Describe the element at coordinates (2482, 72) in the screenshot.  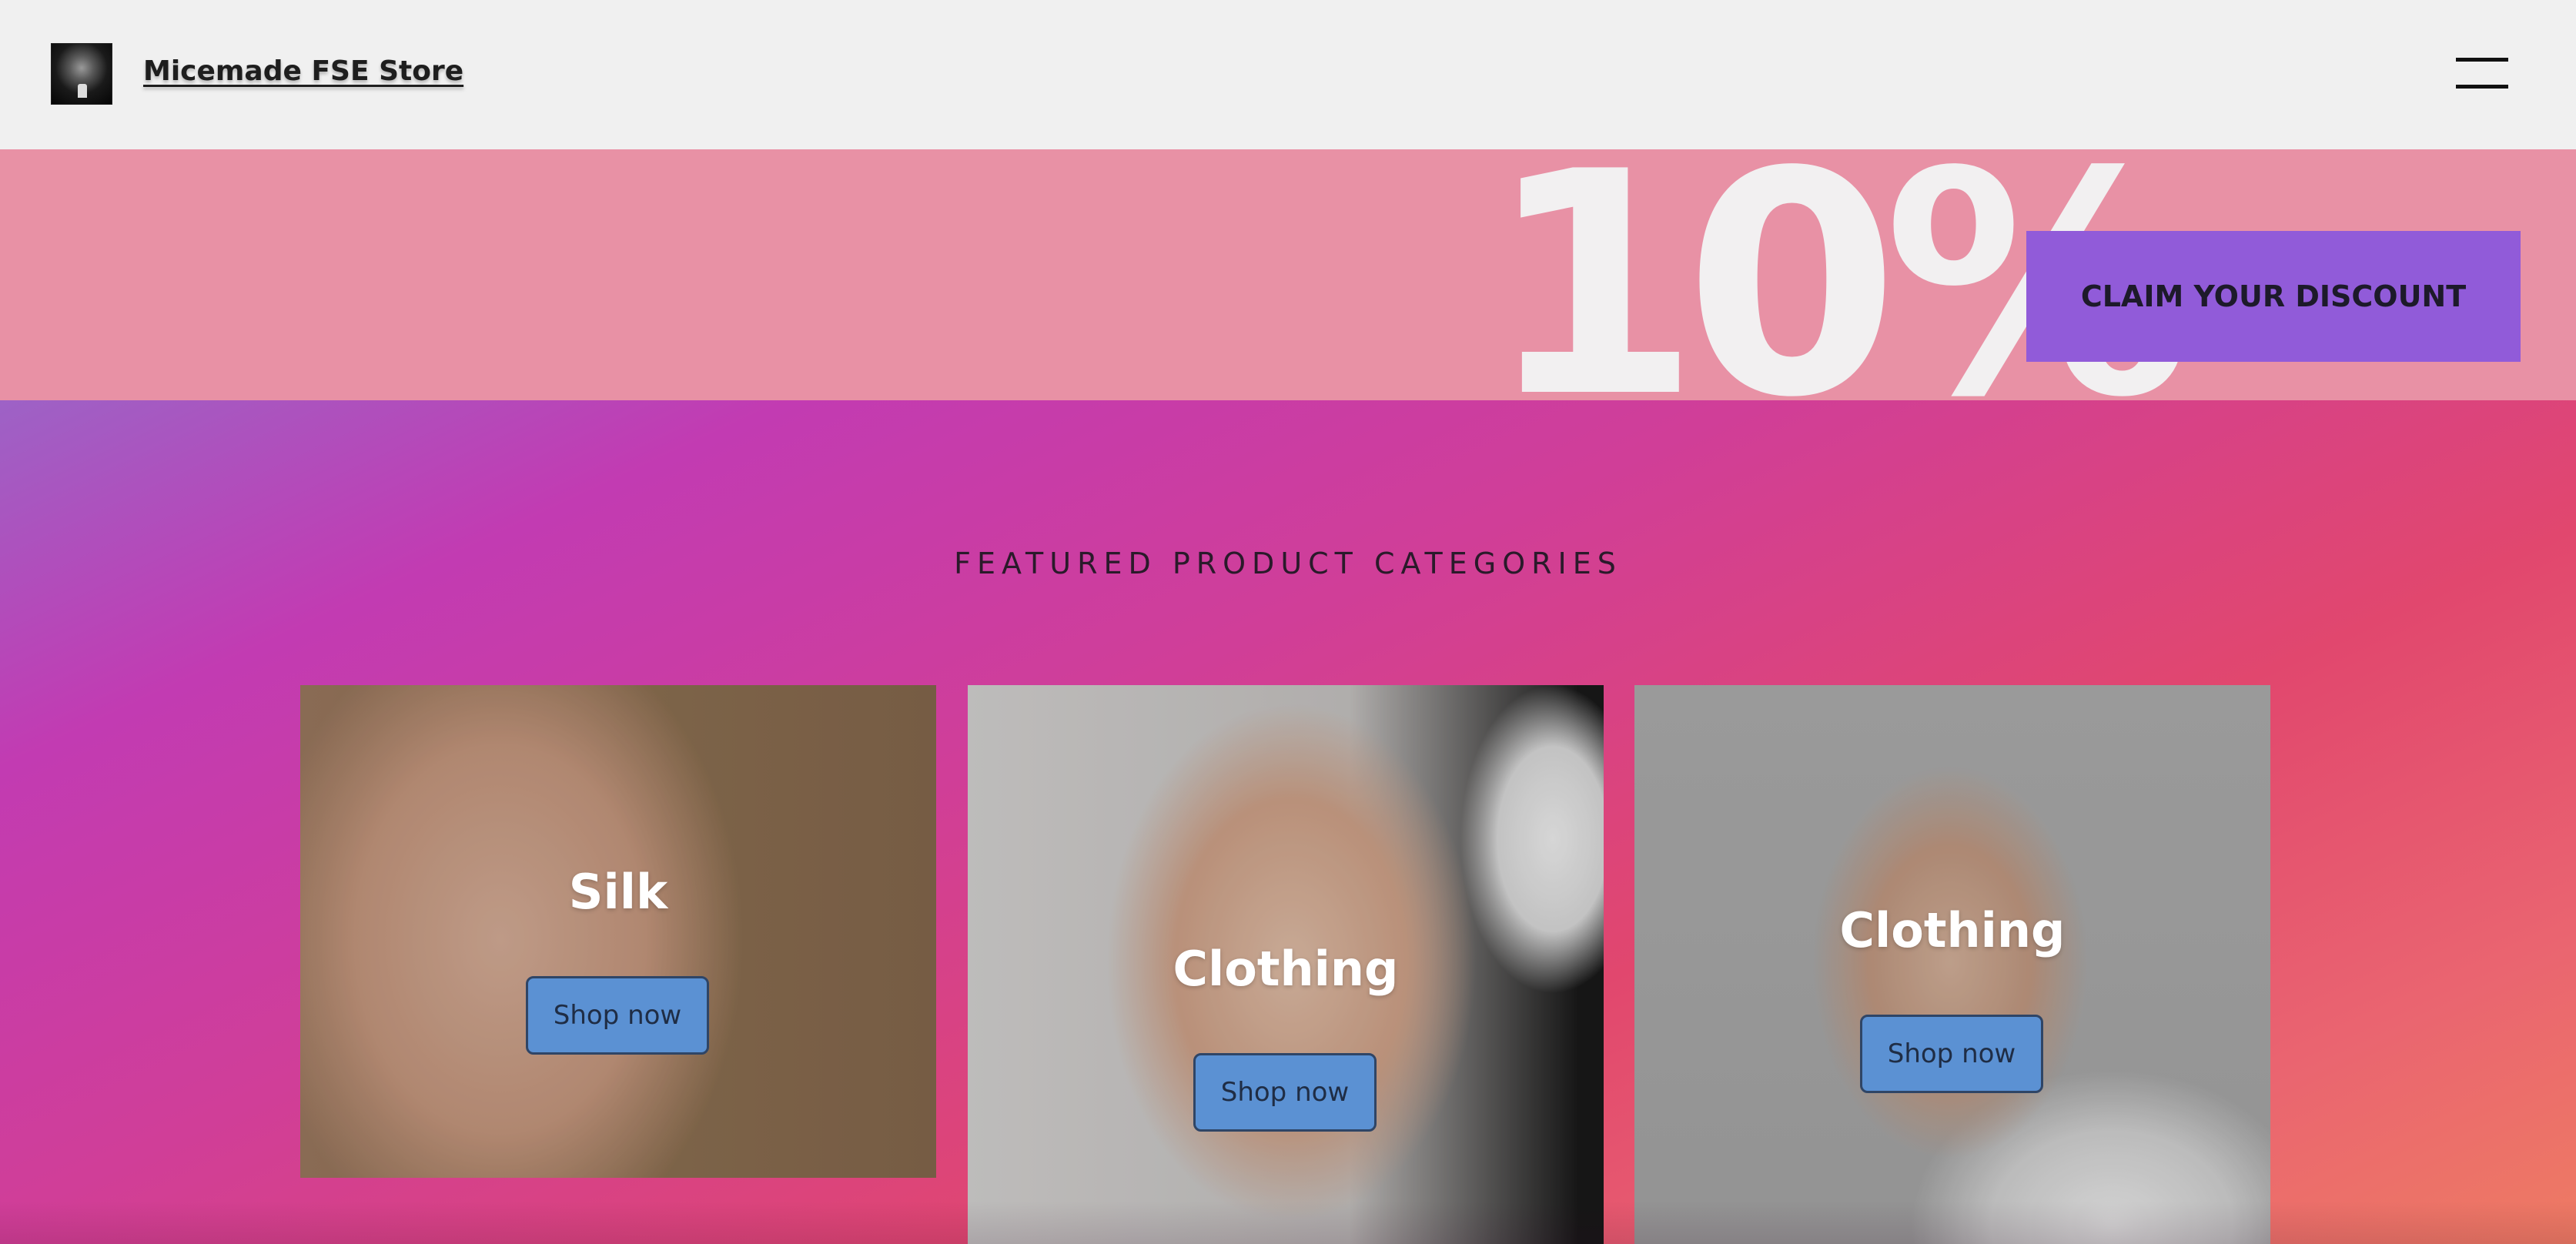
I see `hamburger-menu-icon` at that location.